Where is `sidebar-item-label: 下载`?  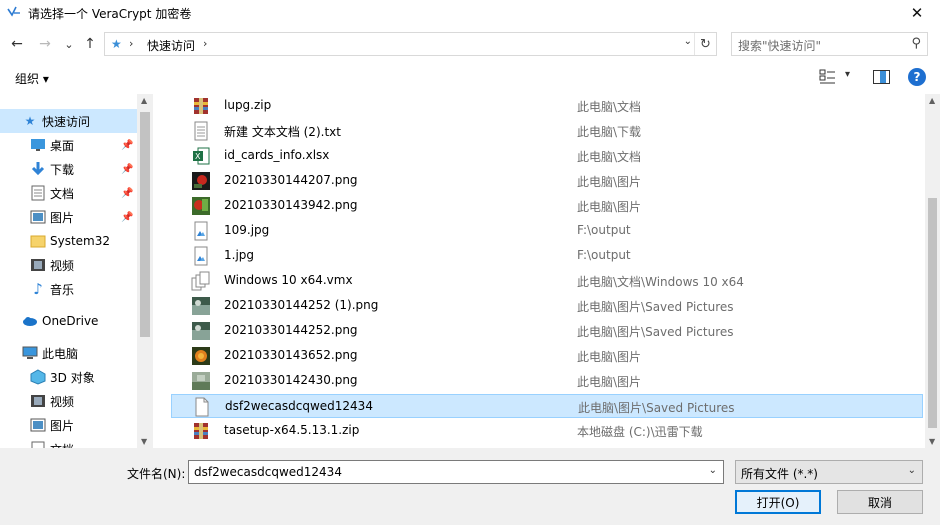 sidebar-item-label: 下载 is located at coordinates (62, 169).